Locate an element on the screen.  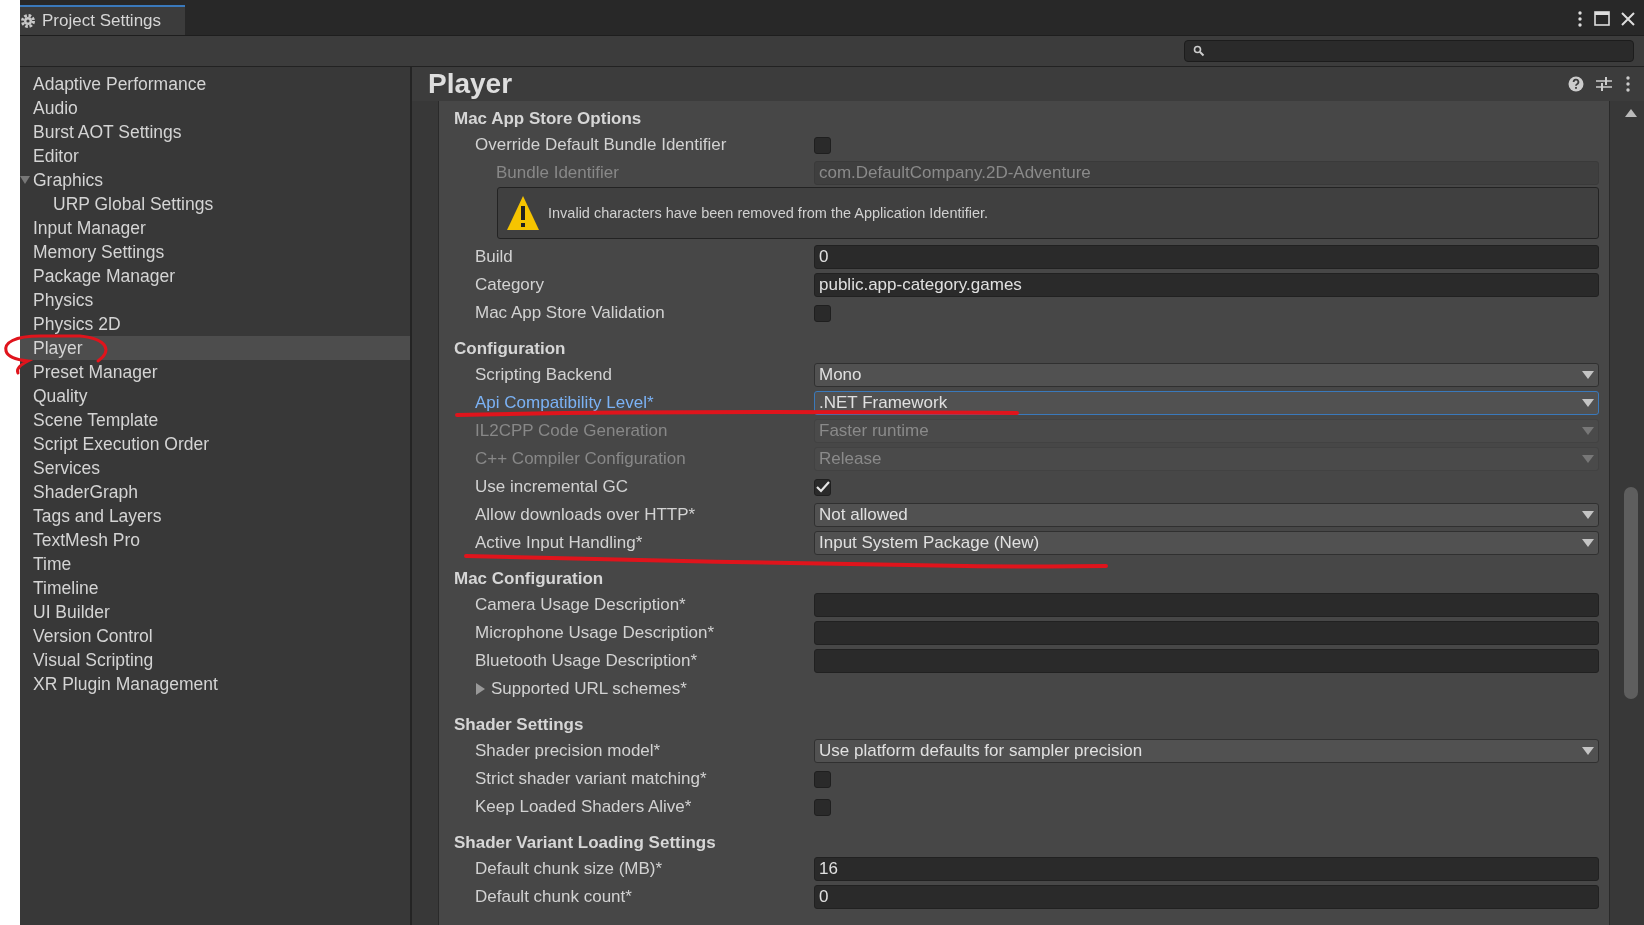
sidebar-item: TextMesh Pro is located at coordinates (215, 540).